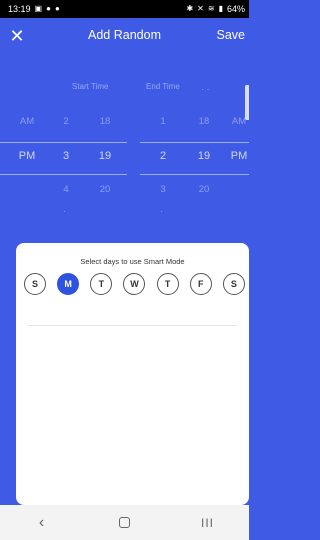 The image size is (320, 540). Describe the element at coordinates (66, 121) in the screenshot. I see `start-hour: 2` at that location.